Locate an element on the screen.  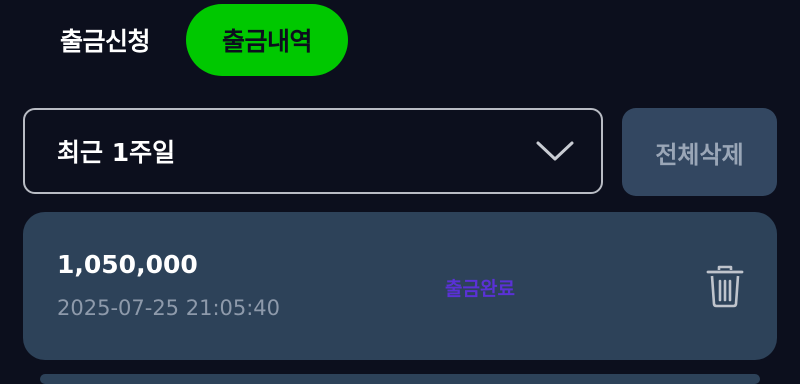
tab-withdrawal-request-label: 출금신청 is located at coordinates (105, 41).